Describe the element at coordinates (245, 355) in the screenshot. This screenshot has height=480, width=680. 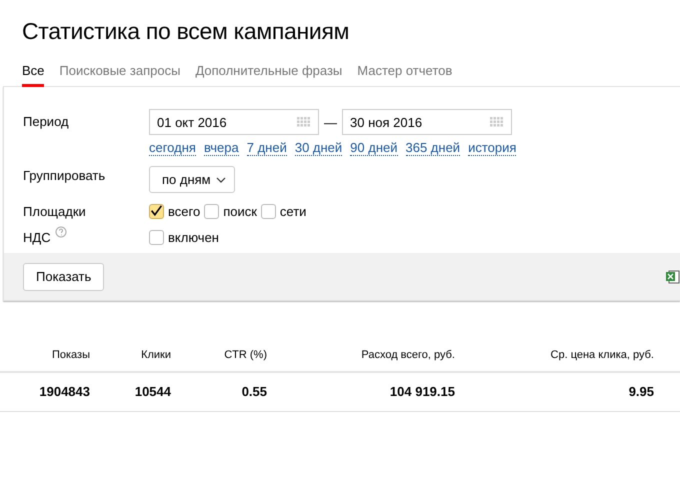
I see `column-header: CTR (%)` at that location.